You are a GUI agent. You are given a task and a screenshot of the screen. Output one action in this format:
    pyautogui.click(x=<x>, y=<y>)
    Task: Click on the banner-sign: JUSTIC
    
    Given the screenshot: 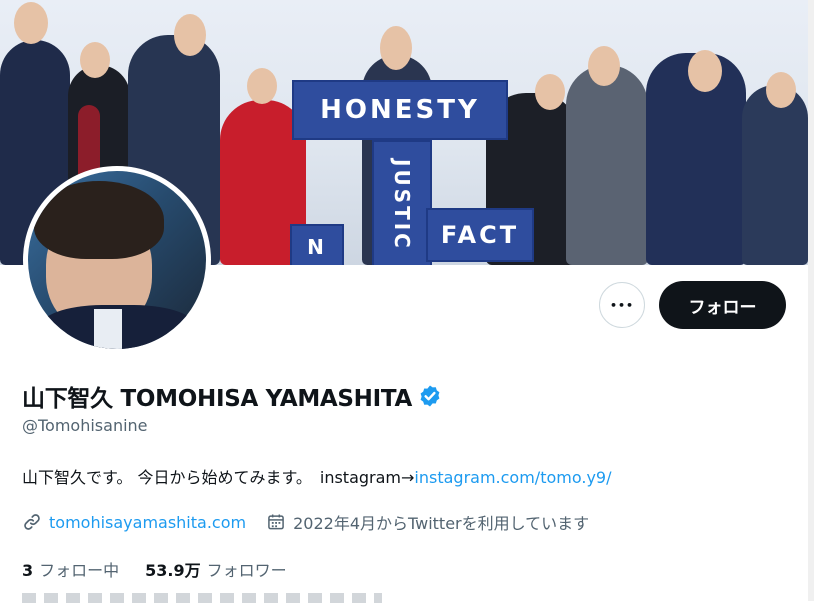 What is the action you would take?
    pyautogui.click(x=402, y=202)
    